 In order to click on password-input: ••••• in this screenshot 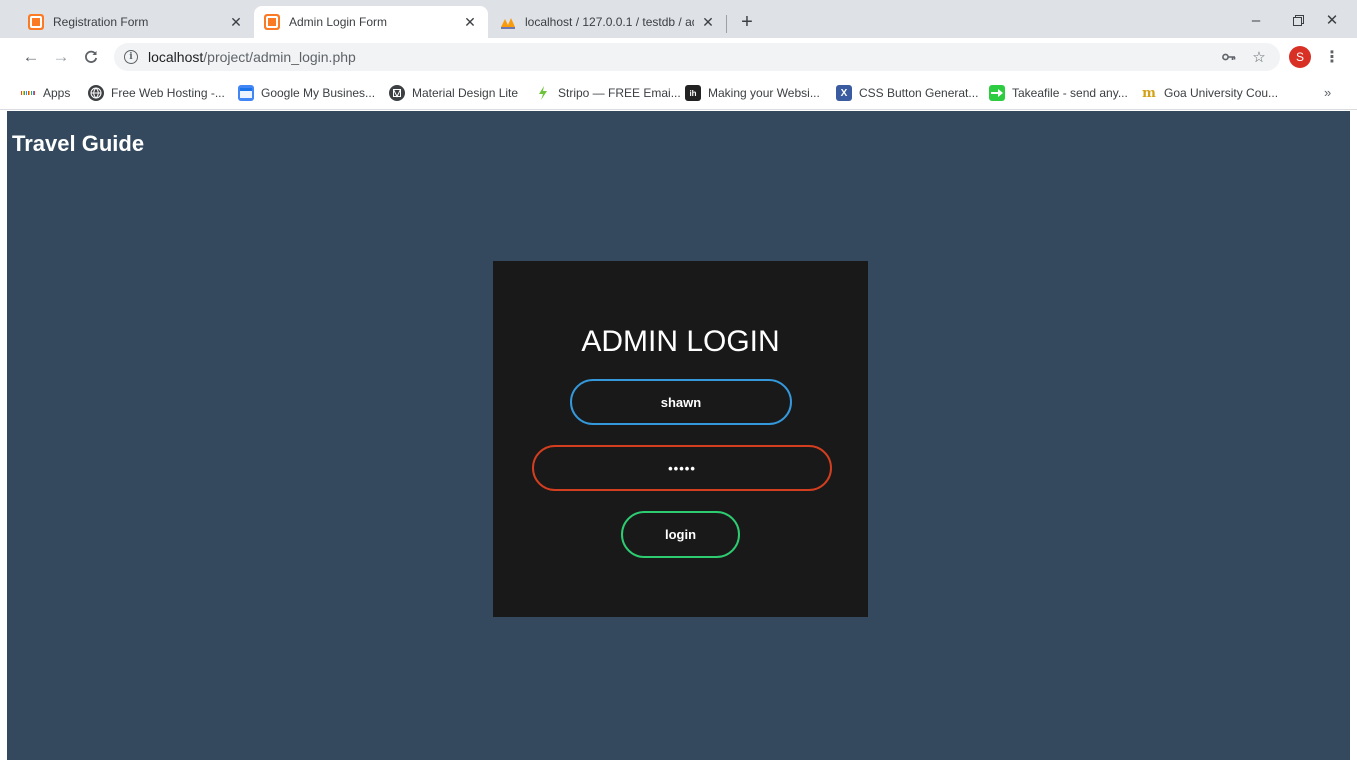, I will do `click(682, 468)`.